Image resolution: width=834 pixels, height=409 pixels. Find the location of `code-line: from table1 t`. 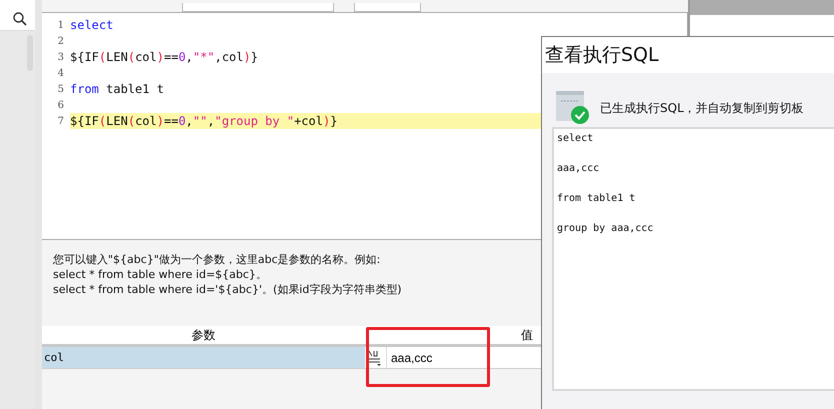

code-line: from table1 t is located at coordinates (117, 89).